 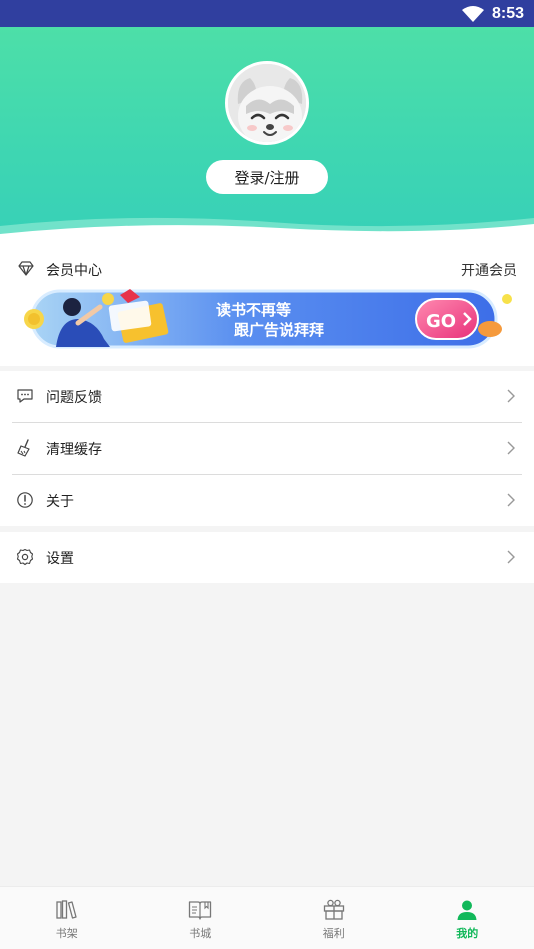 I want to click on tab-bookshelf: 书架, so click(x=67, y=918).